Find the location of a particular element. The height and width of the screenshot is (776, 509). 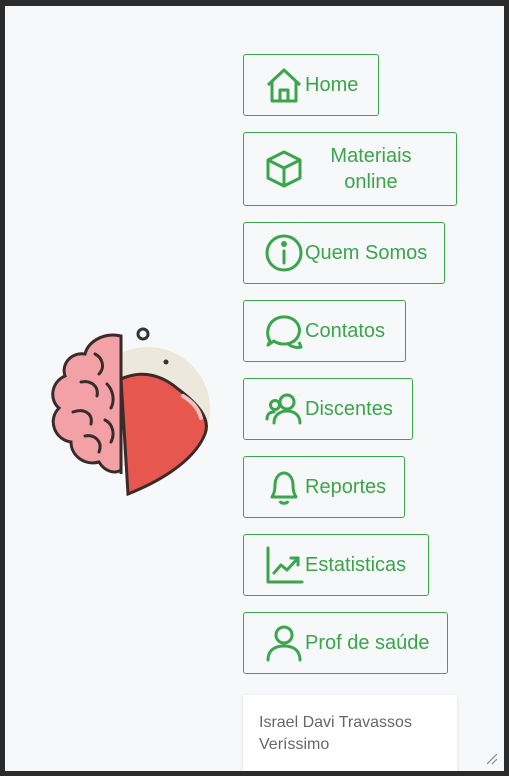

user-name: Israel Davi Travassos Veríssimo is located at coordinates (335, 733).